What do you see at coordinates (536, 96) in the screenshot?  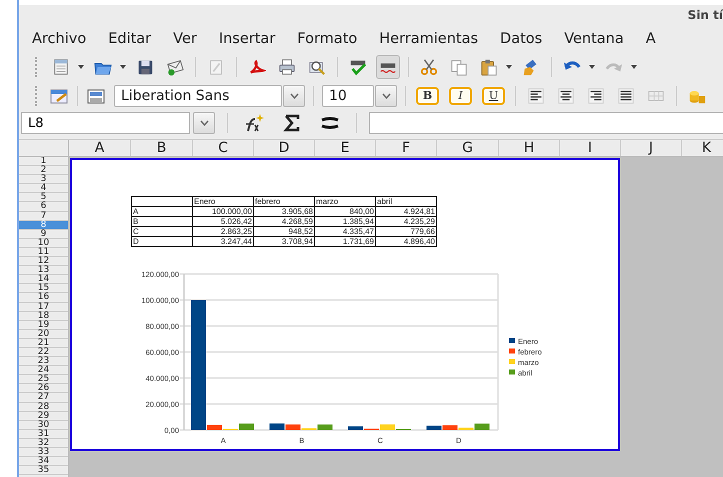 I see `align-left-icon` at bounding box center [536, 96].